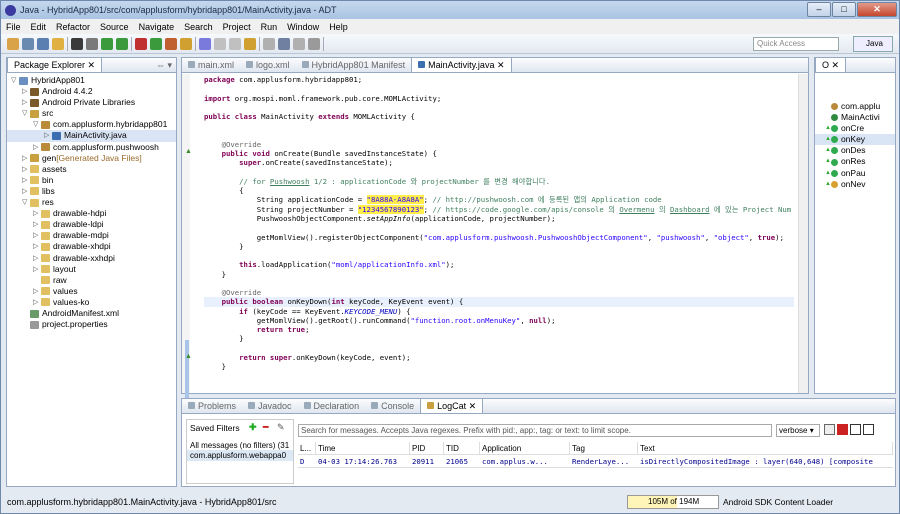  I want to click on outline-item: ▲ onKey, so click(855, 140).